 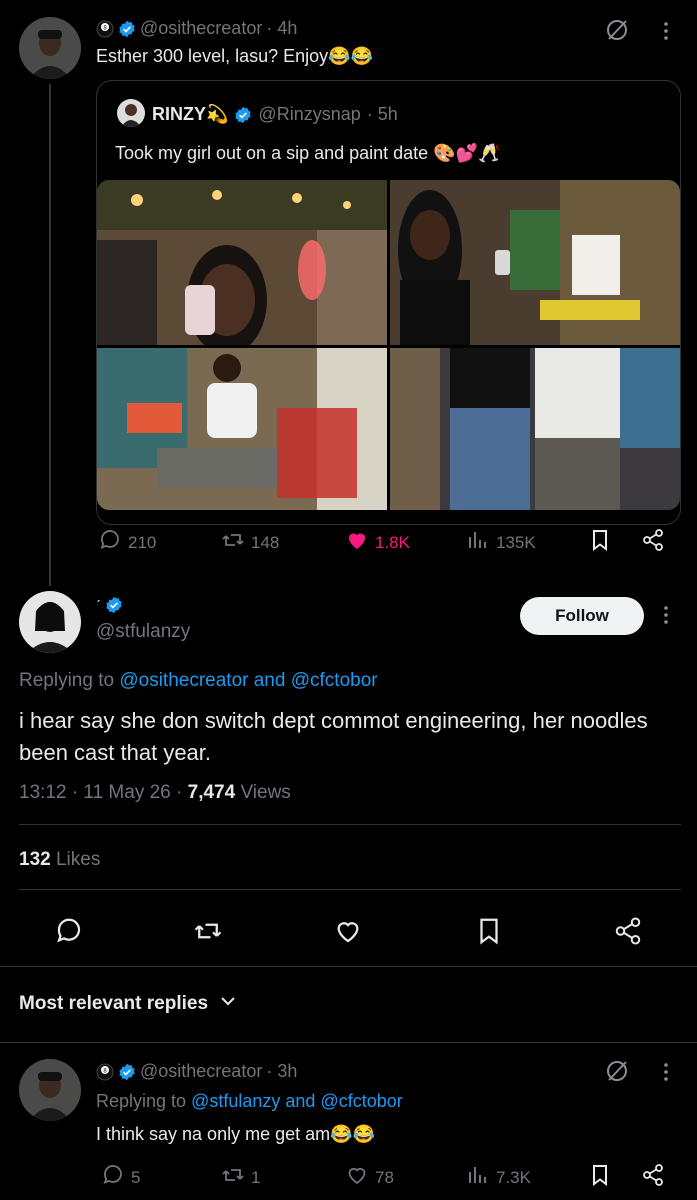 I want to click on views-count: 7,474, so click(x=211, y=792).